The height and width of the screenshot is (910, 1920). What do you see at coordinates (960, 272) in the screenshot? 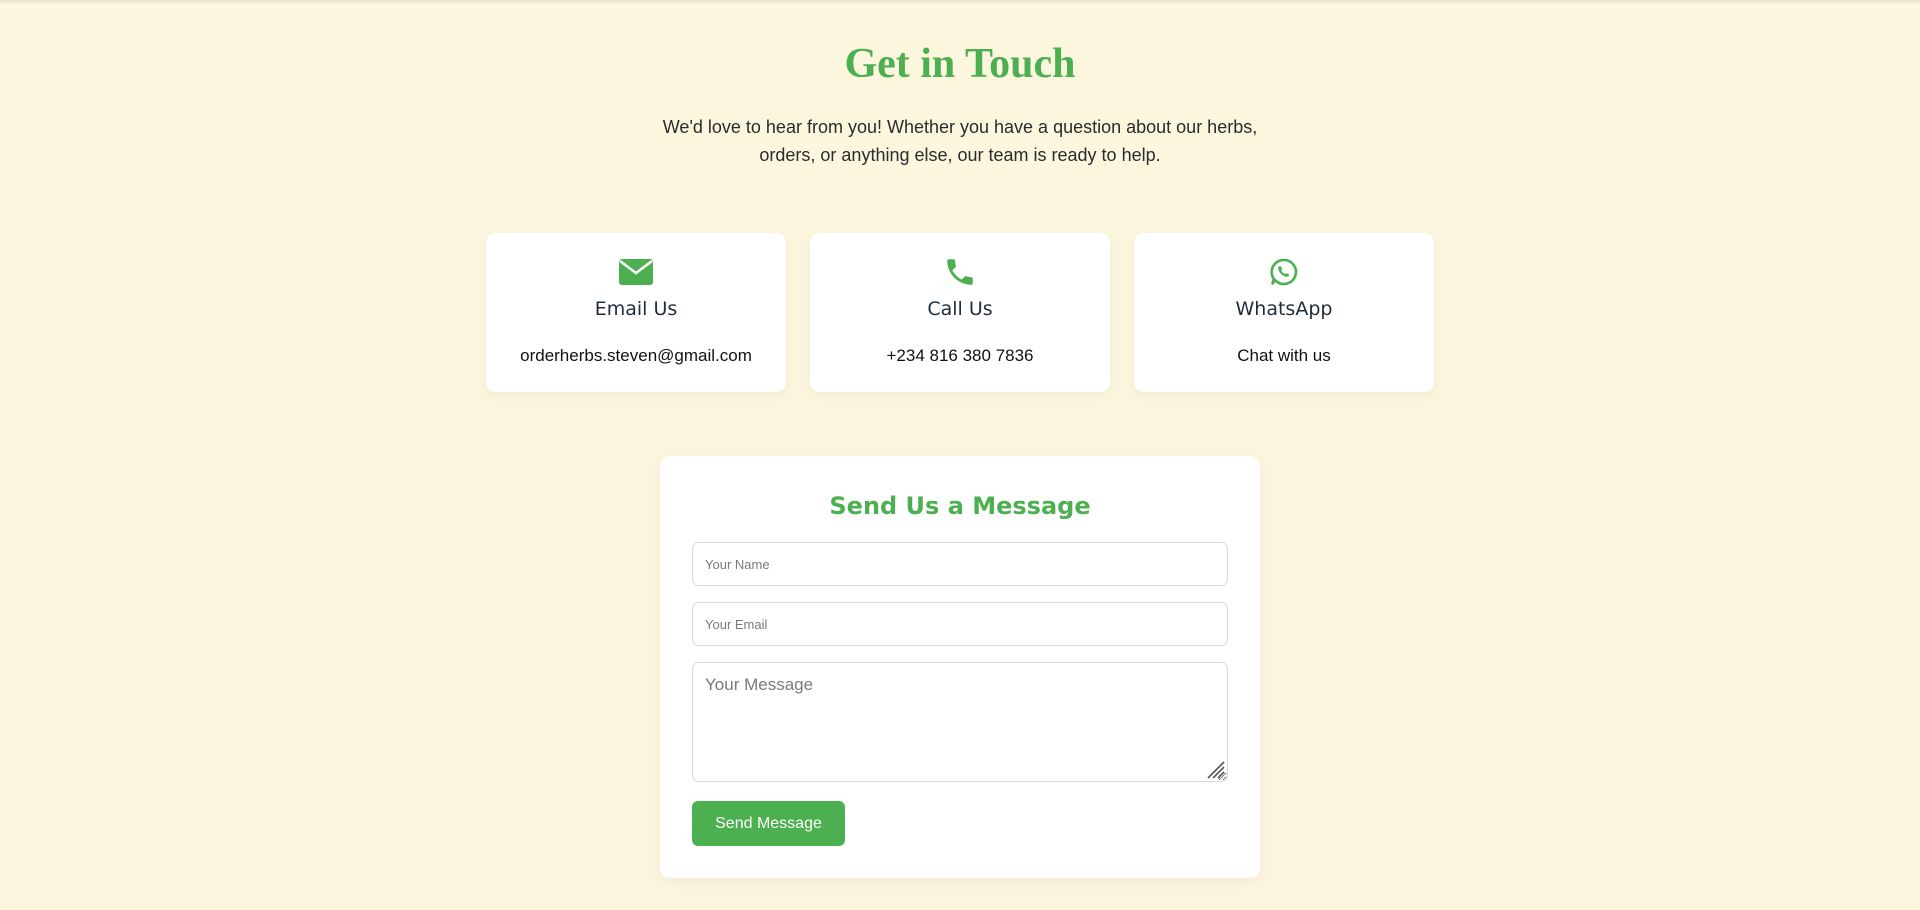
I see `phone-icon` at bounding box center [960, 272].